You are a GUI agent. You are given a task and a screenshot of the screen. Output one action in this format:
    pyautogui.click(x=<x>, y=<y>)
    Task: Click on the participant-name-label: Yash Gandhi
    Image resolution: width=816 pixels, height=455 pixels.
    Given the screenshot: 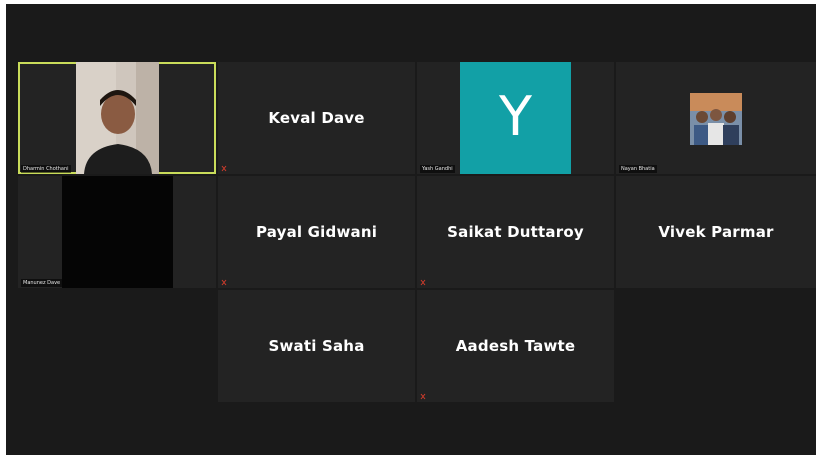 What is the action you would take?
    pyautogui.click(x=437, y=169)
    